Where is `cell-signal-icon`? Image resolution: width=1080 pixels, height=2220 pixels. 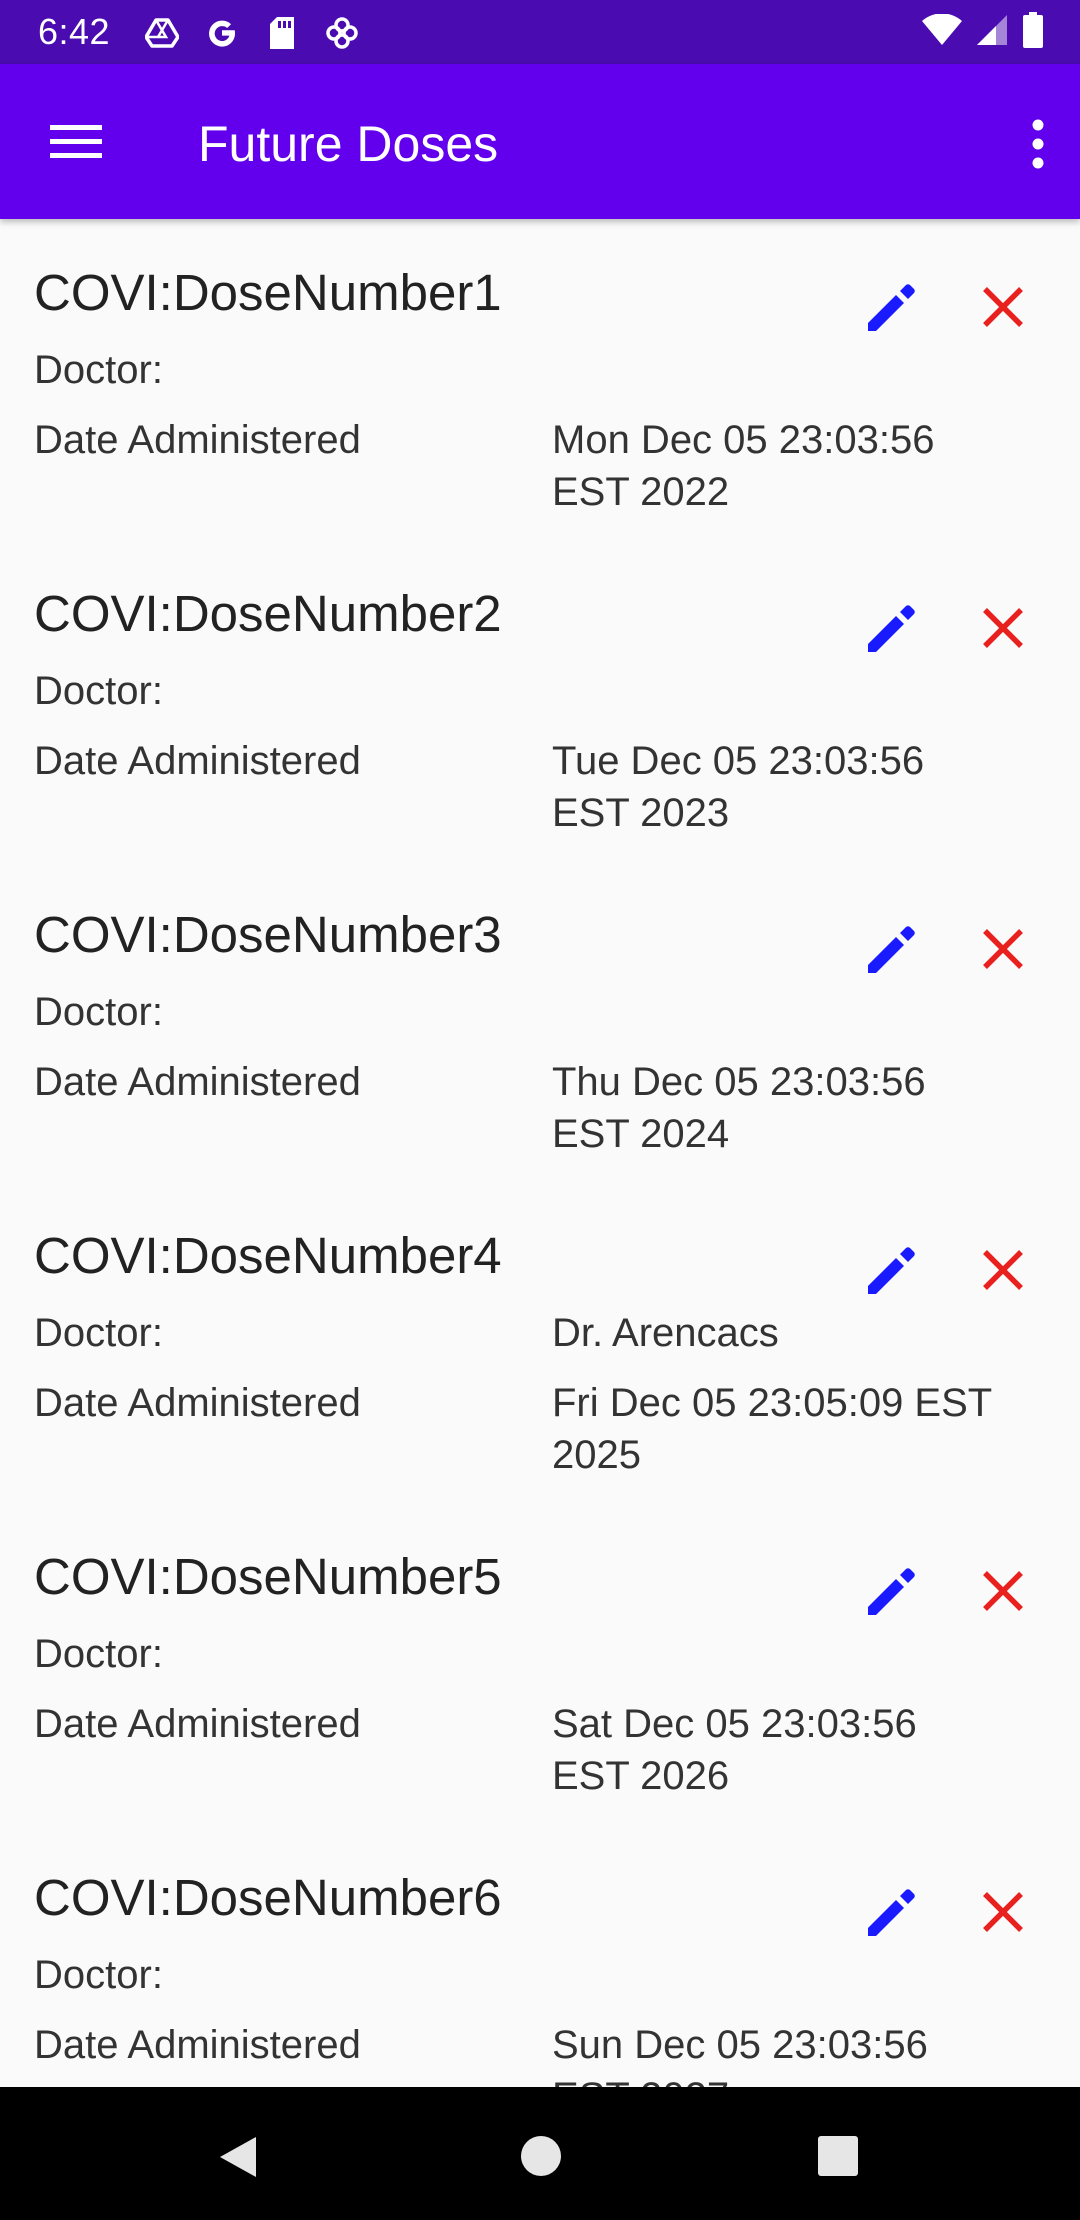 cell-signal-icon is located at coordinates (992, 32).